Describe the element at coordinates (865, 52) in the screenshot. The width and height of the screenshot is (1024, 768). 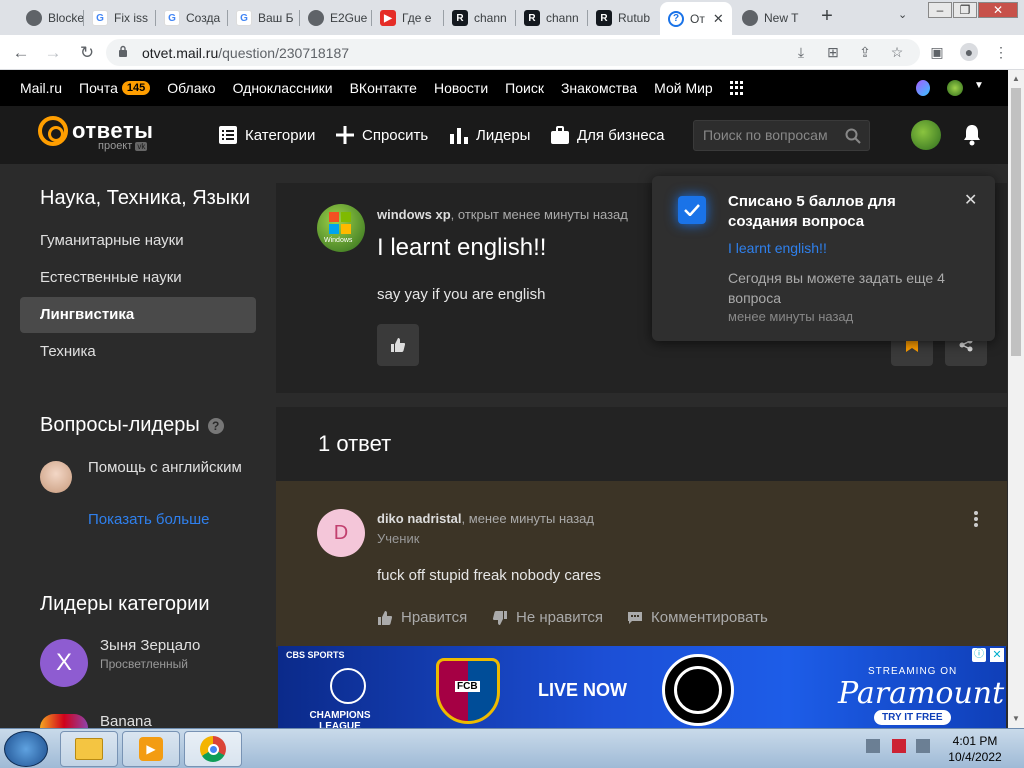
I see `share-icon: ⇪` at that location.